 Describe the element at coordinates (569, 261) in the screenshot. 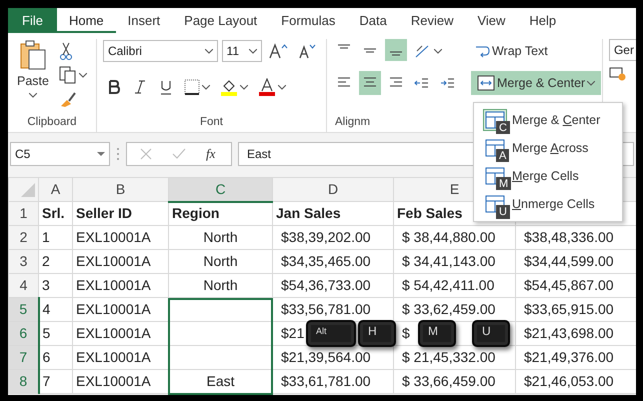

I see `table-cell: $34,44,599.00` at that location.